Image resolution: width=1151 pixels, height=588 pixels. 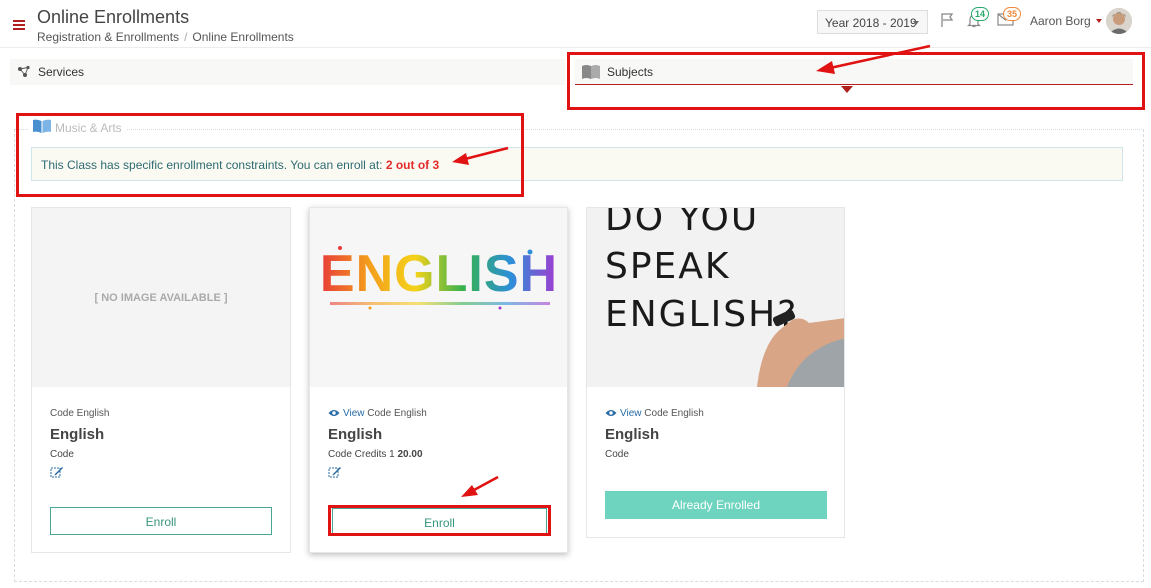 I want to click on year-select-value: Year 2018 - 2019, so click(x=871, y=23).